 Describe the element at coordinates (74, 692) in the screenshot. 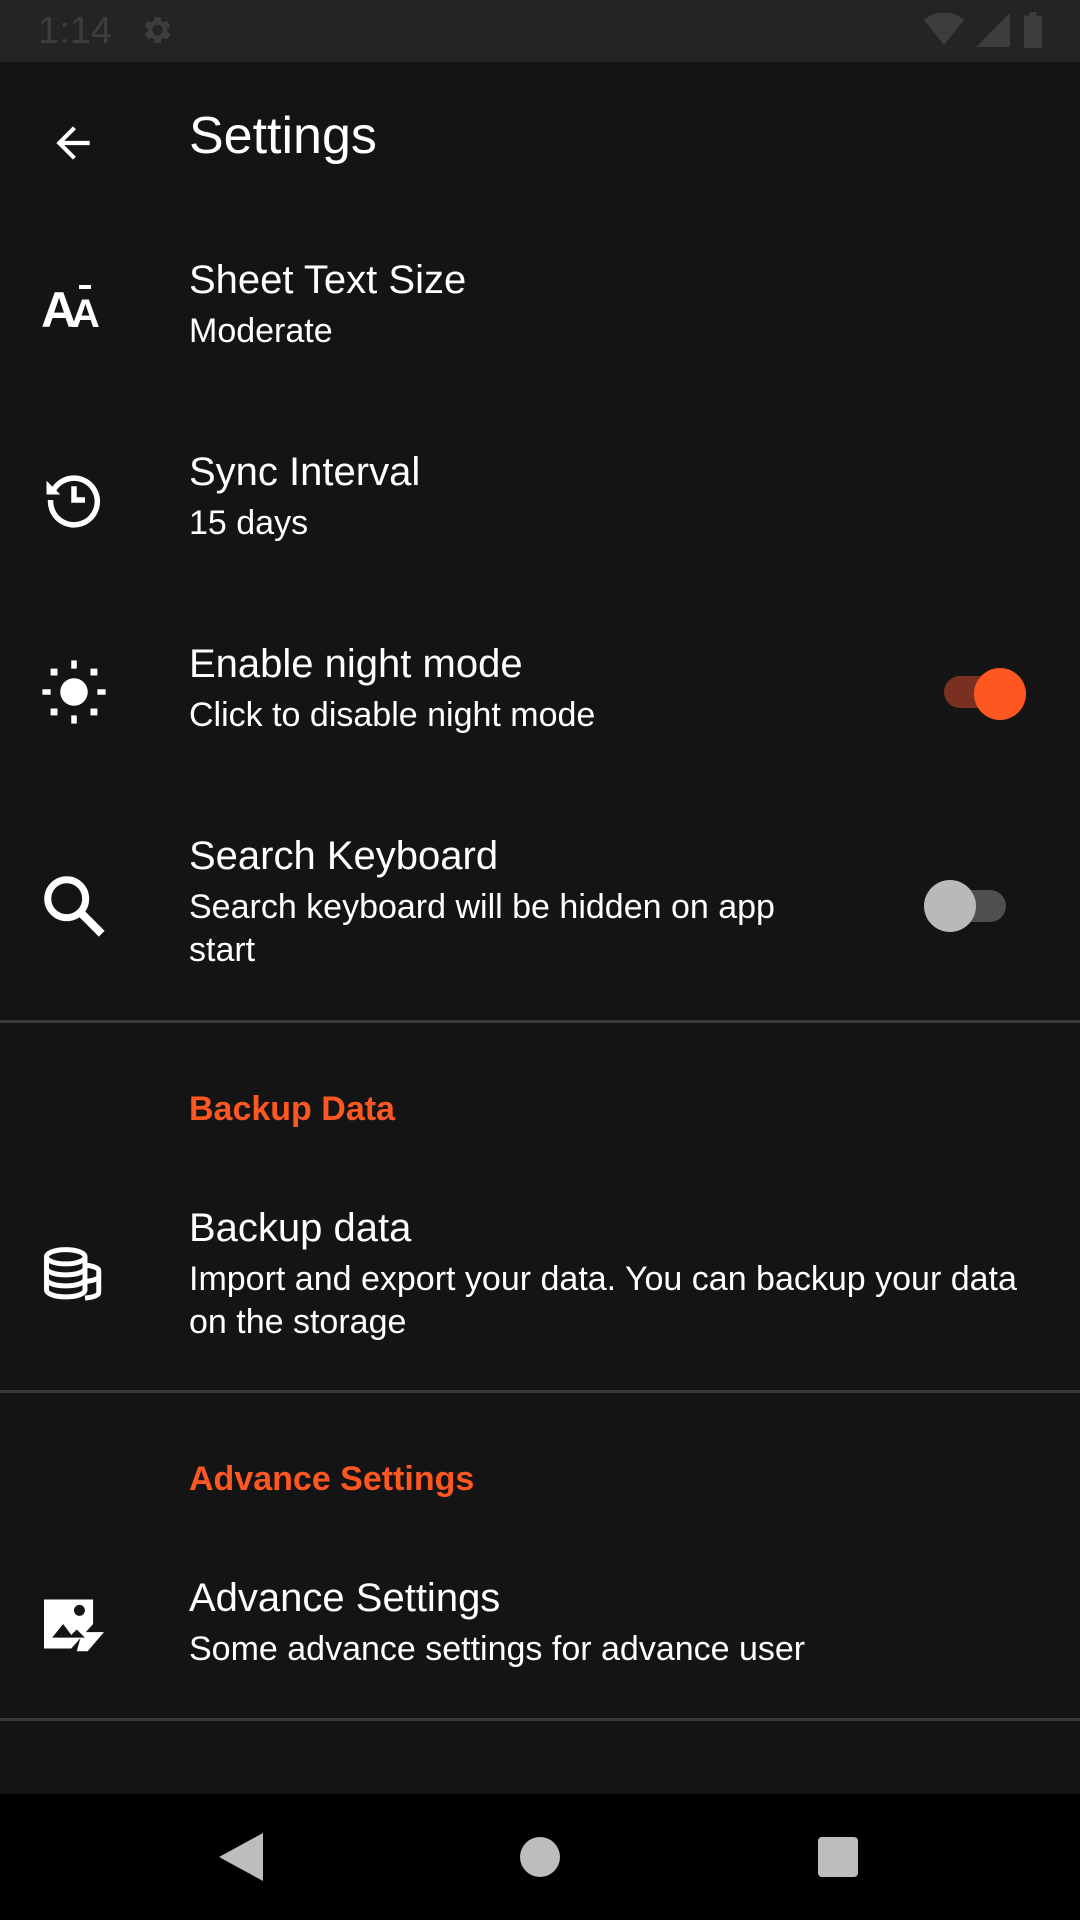

I see `brightness-icon` at that location.